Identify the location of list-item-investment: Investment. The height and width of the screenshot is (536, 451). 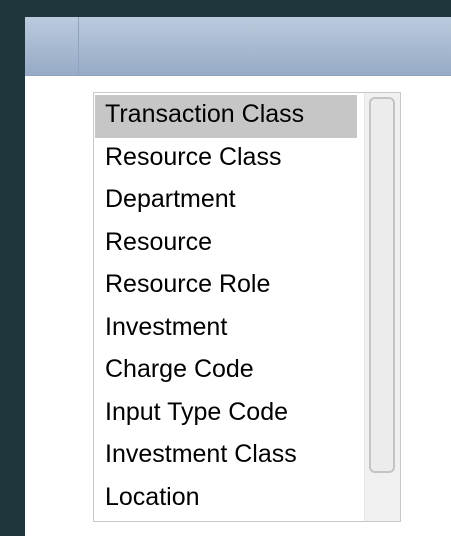
(226, 329).